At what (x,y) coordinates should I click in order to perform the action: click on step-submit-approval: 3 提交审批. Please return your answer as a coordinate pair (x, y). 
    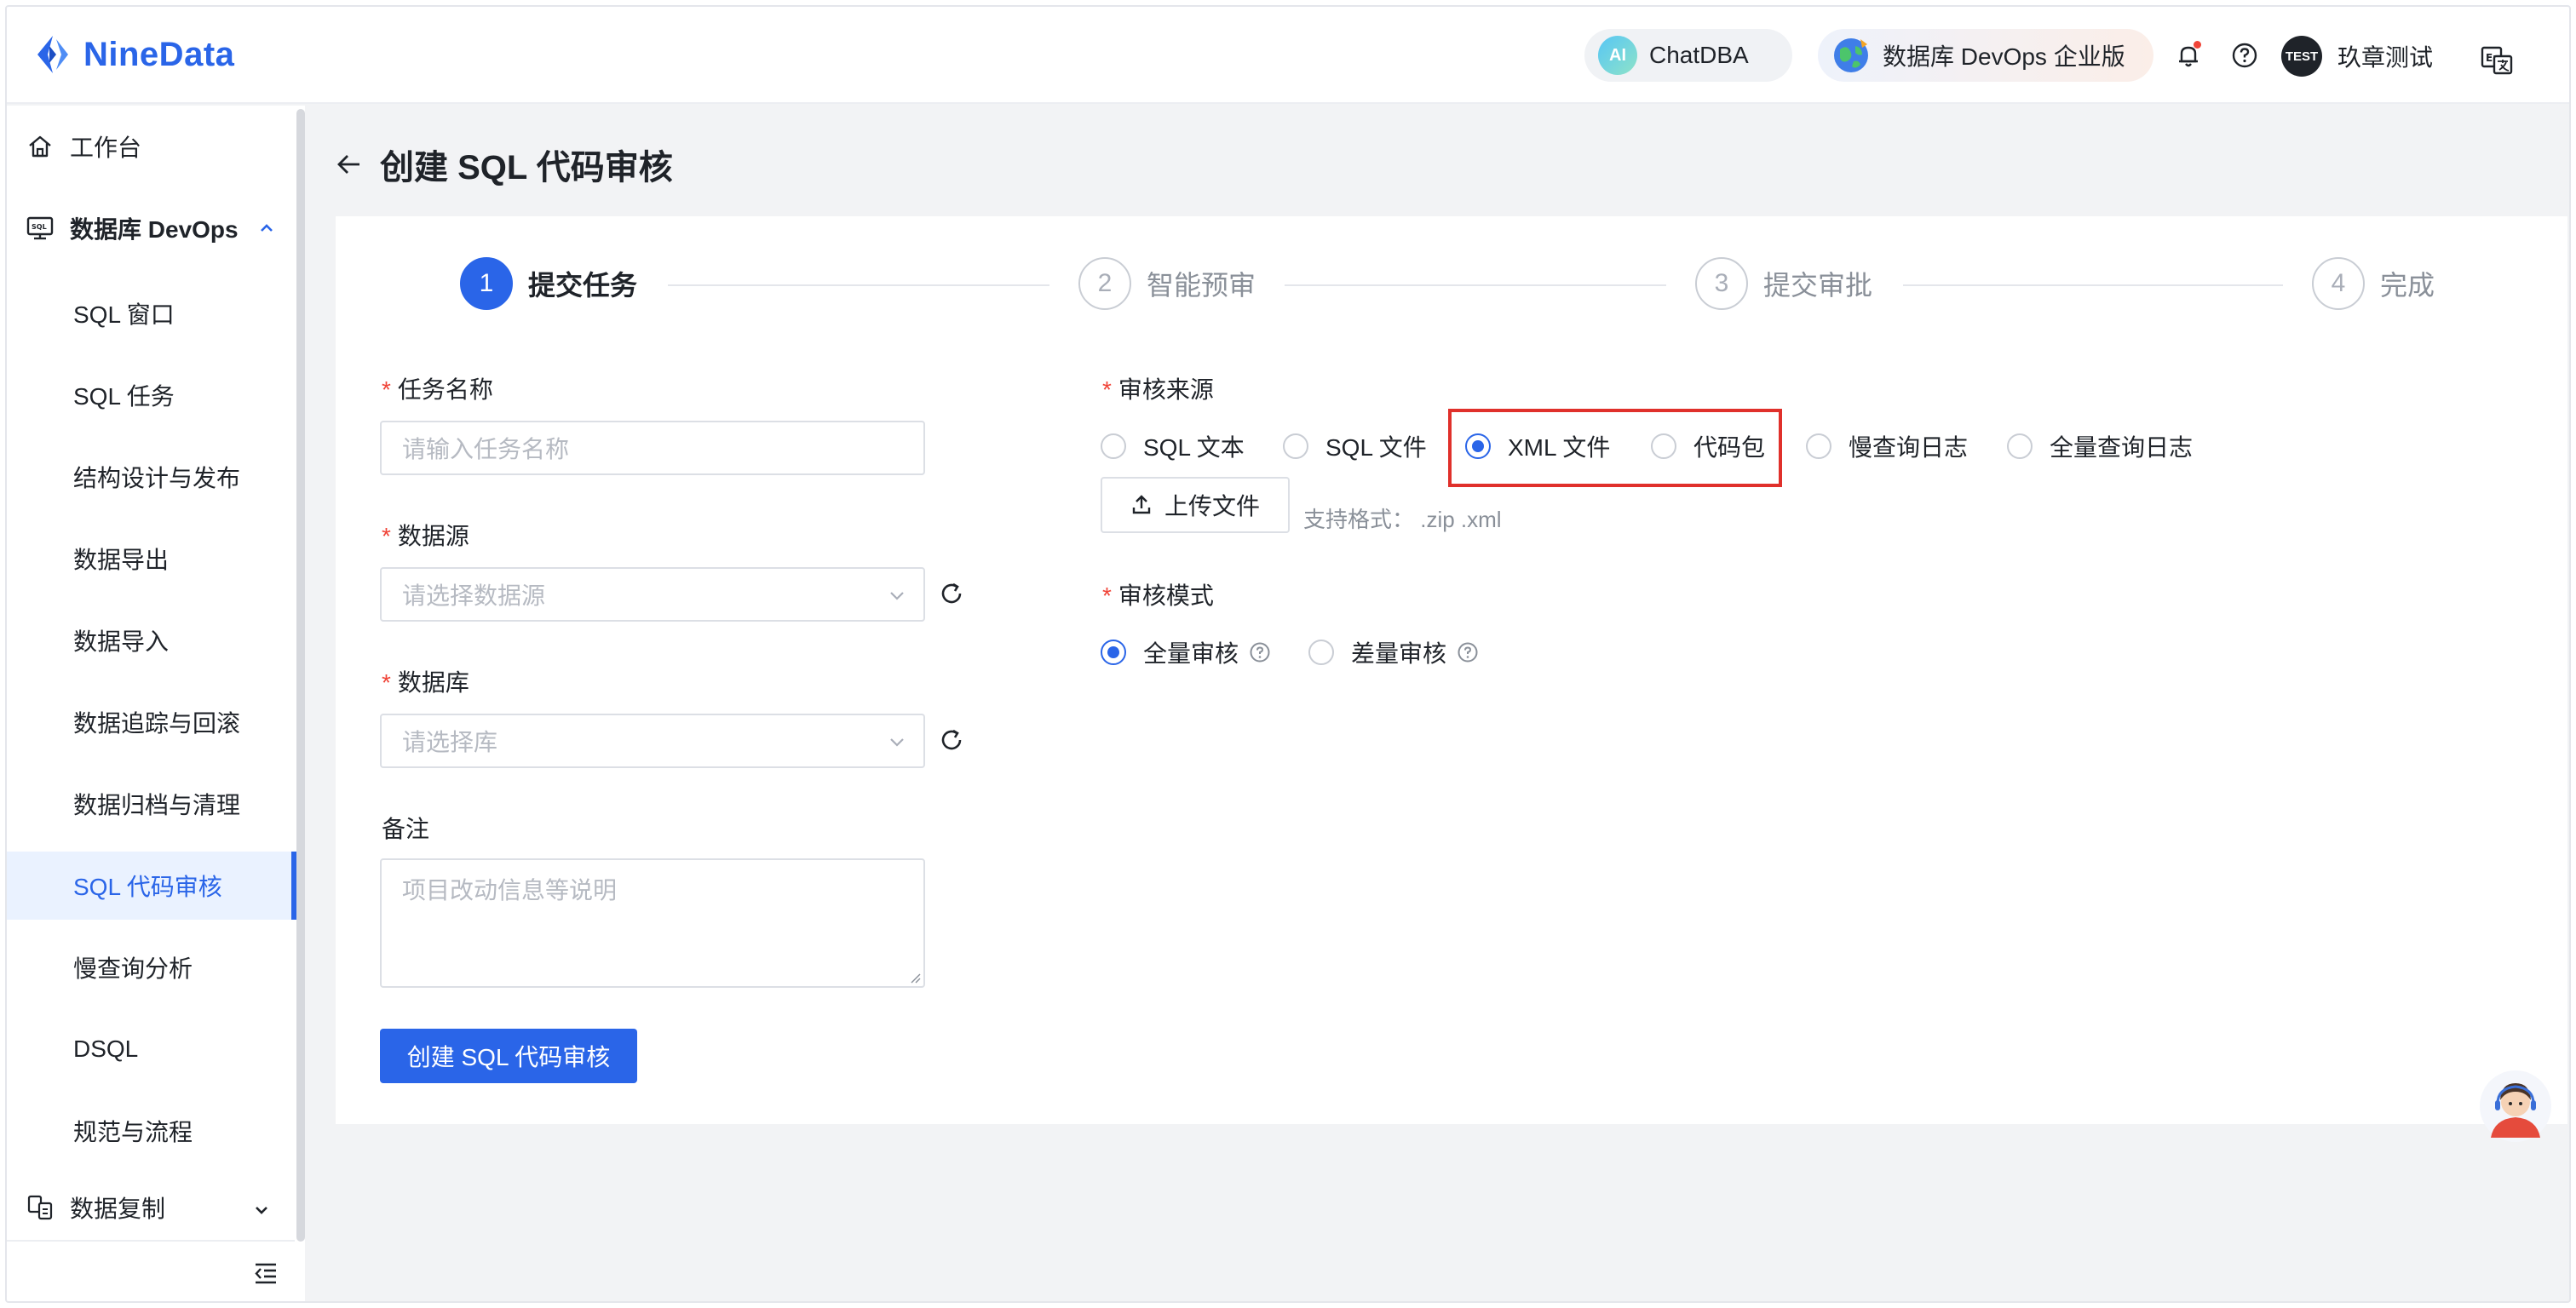
    Looking at the image, I should click on (1784, 283).